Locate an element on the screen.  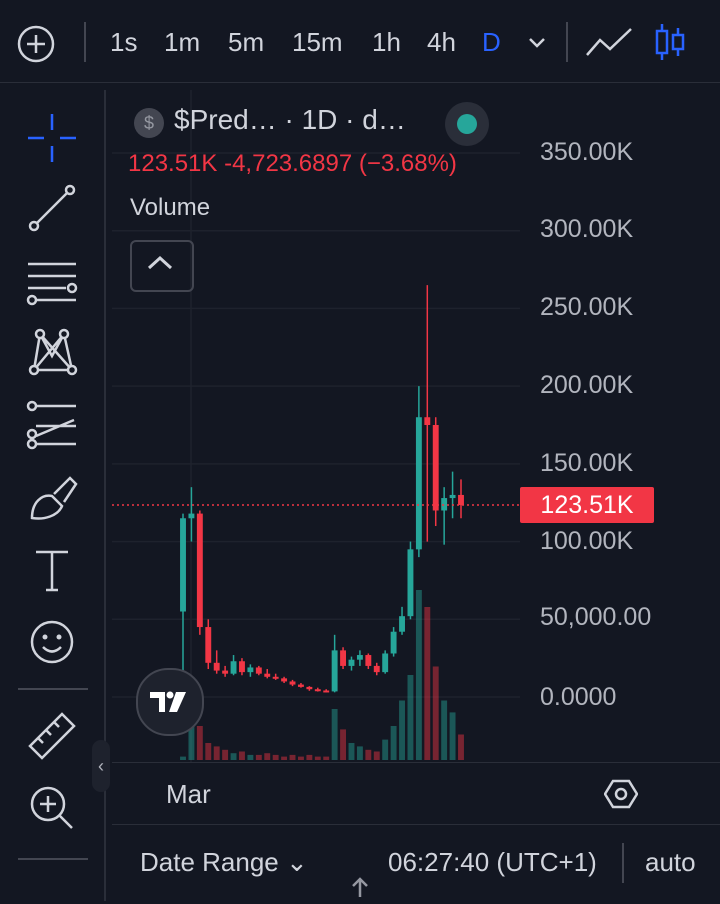
date-range-button: Date Range ⌄ is located at coordinates (224, 862).